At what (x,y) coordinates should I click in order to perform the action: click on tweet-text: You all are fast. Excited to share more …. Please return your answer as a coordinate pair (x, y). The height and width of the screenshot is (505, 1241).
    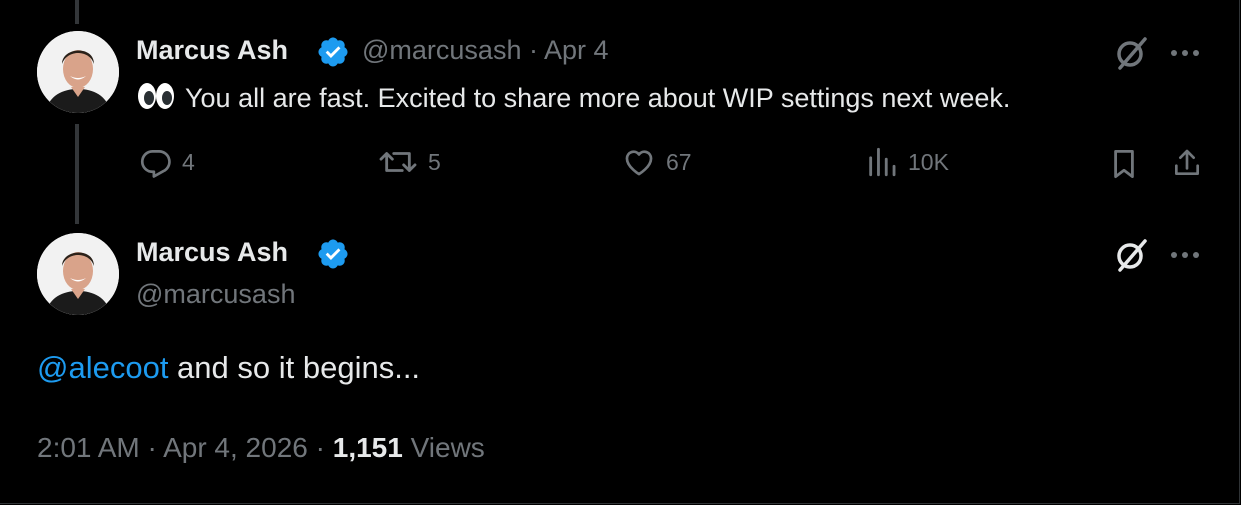
    Looking at the image, I should click on (573, 99).